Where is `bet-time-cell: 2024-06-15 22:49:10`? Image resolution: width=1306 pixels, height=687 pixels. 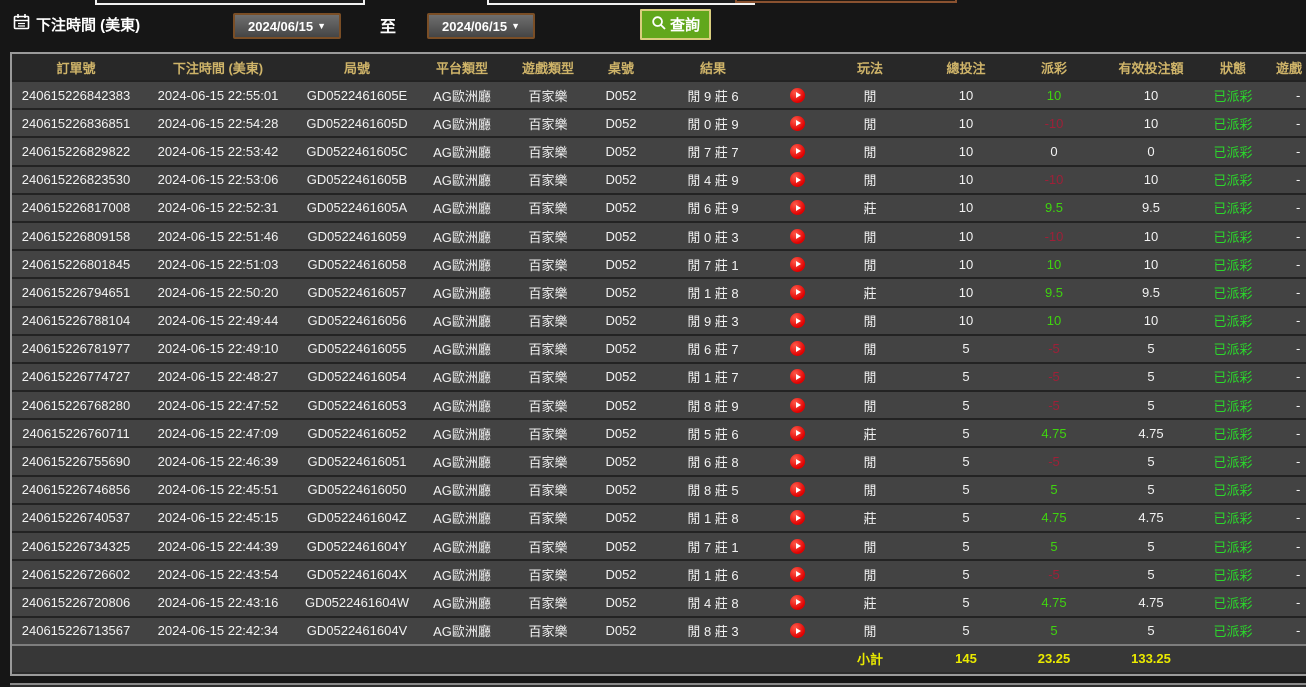 bet-time-cell: 2024-06-15 22:49:10 is located at coordinates (218, 349).